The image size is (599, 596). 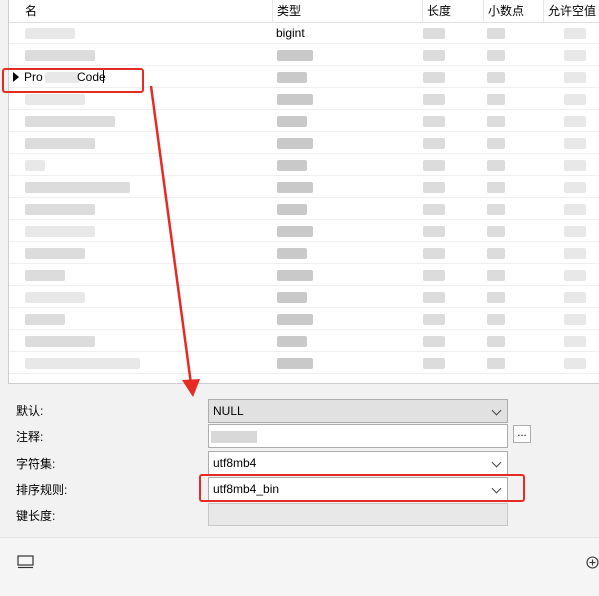 What do you see at coordinates (290, 33) in the screenshot?
I see `field-type: bigint` at bounding box center [290, 33].